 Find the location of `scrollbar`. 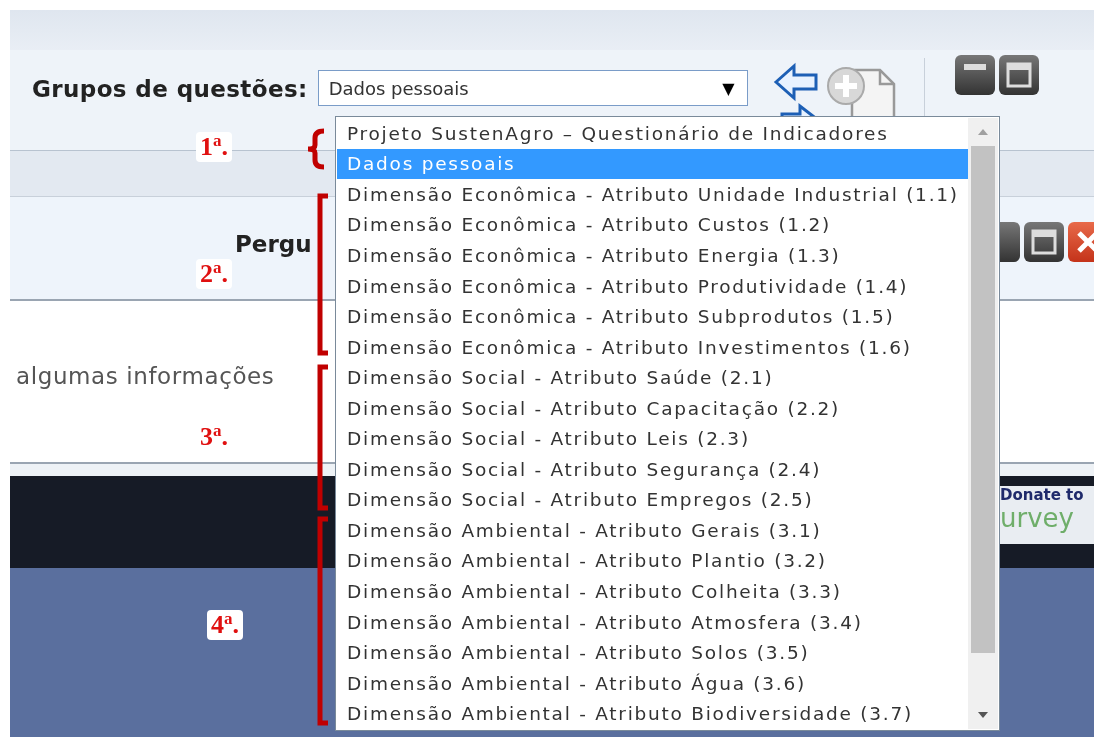

scrollbar is located at coordinates (983, 423).